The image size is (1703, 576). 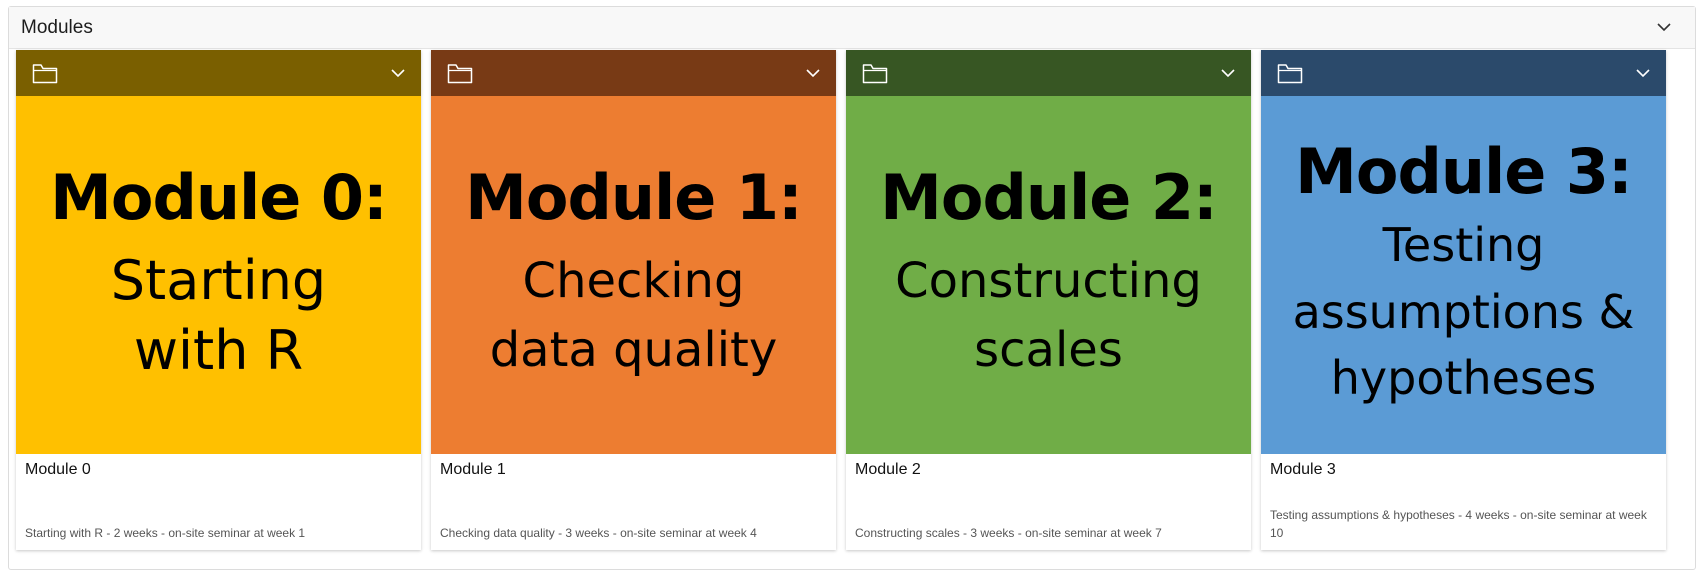 I want to click on cover-subtitle: Starting with R, so click(x=218, y=315).